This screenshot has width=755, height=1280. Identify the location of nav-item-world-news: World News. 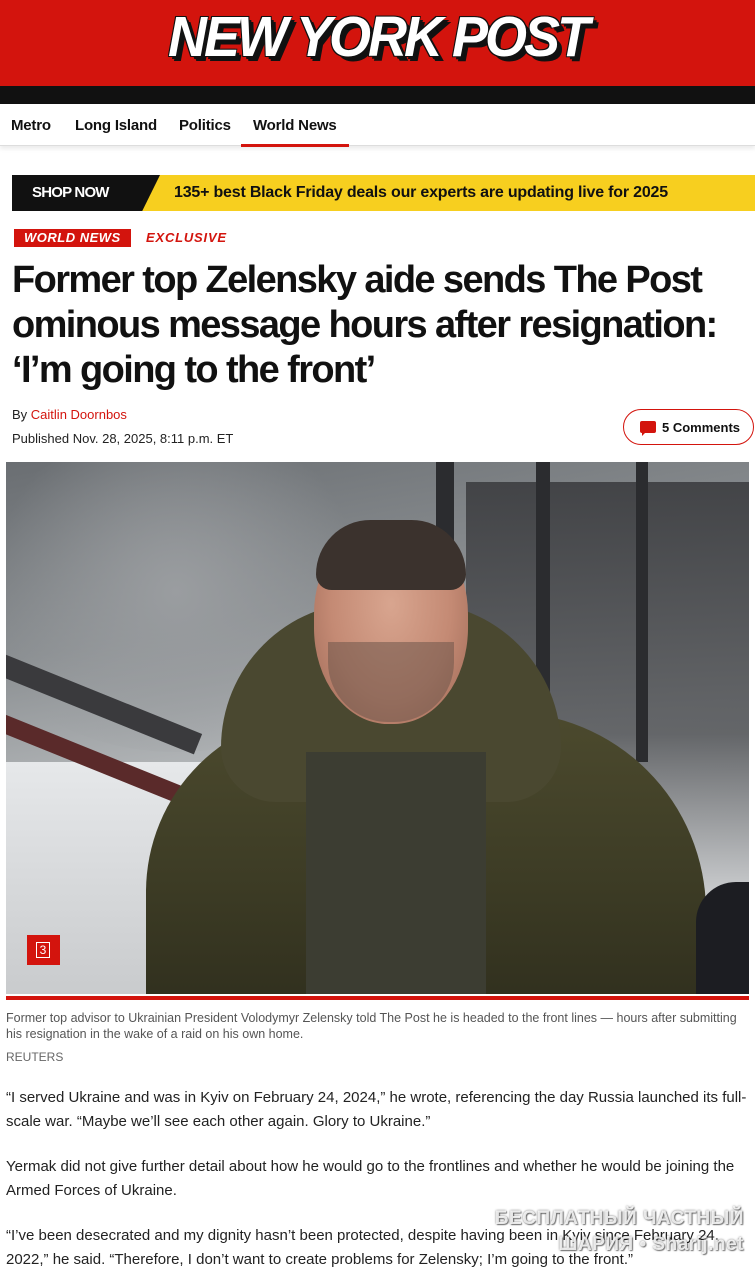
(295, 132).